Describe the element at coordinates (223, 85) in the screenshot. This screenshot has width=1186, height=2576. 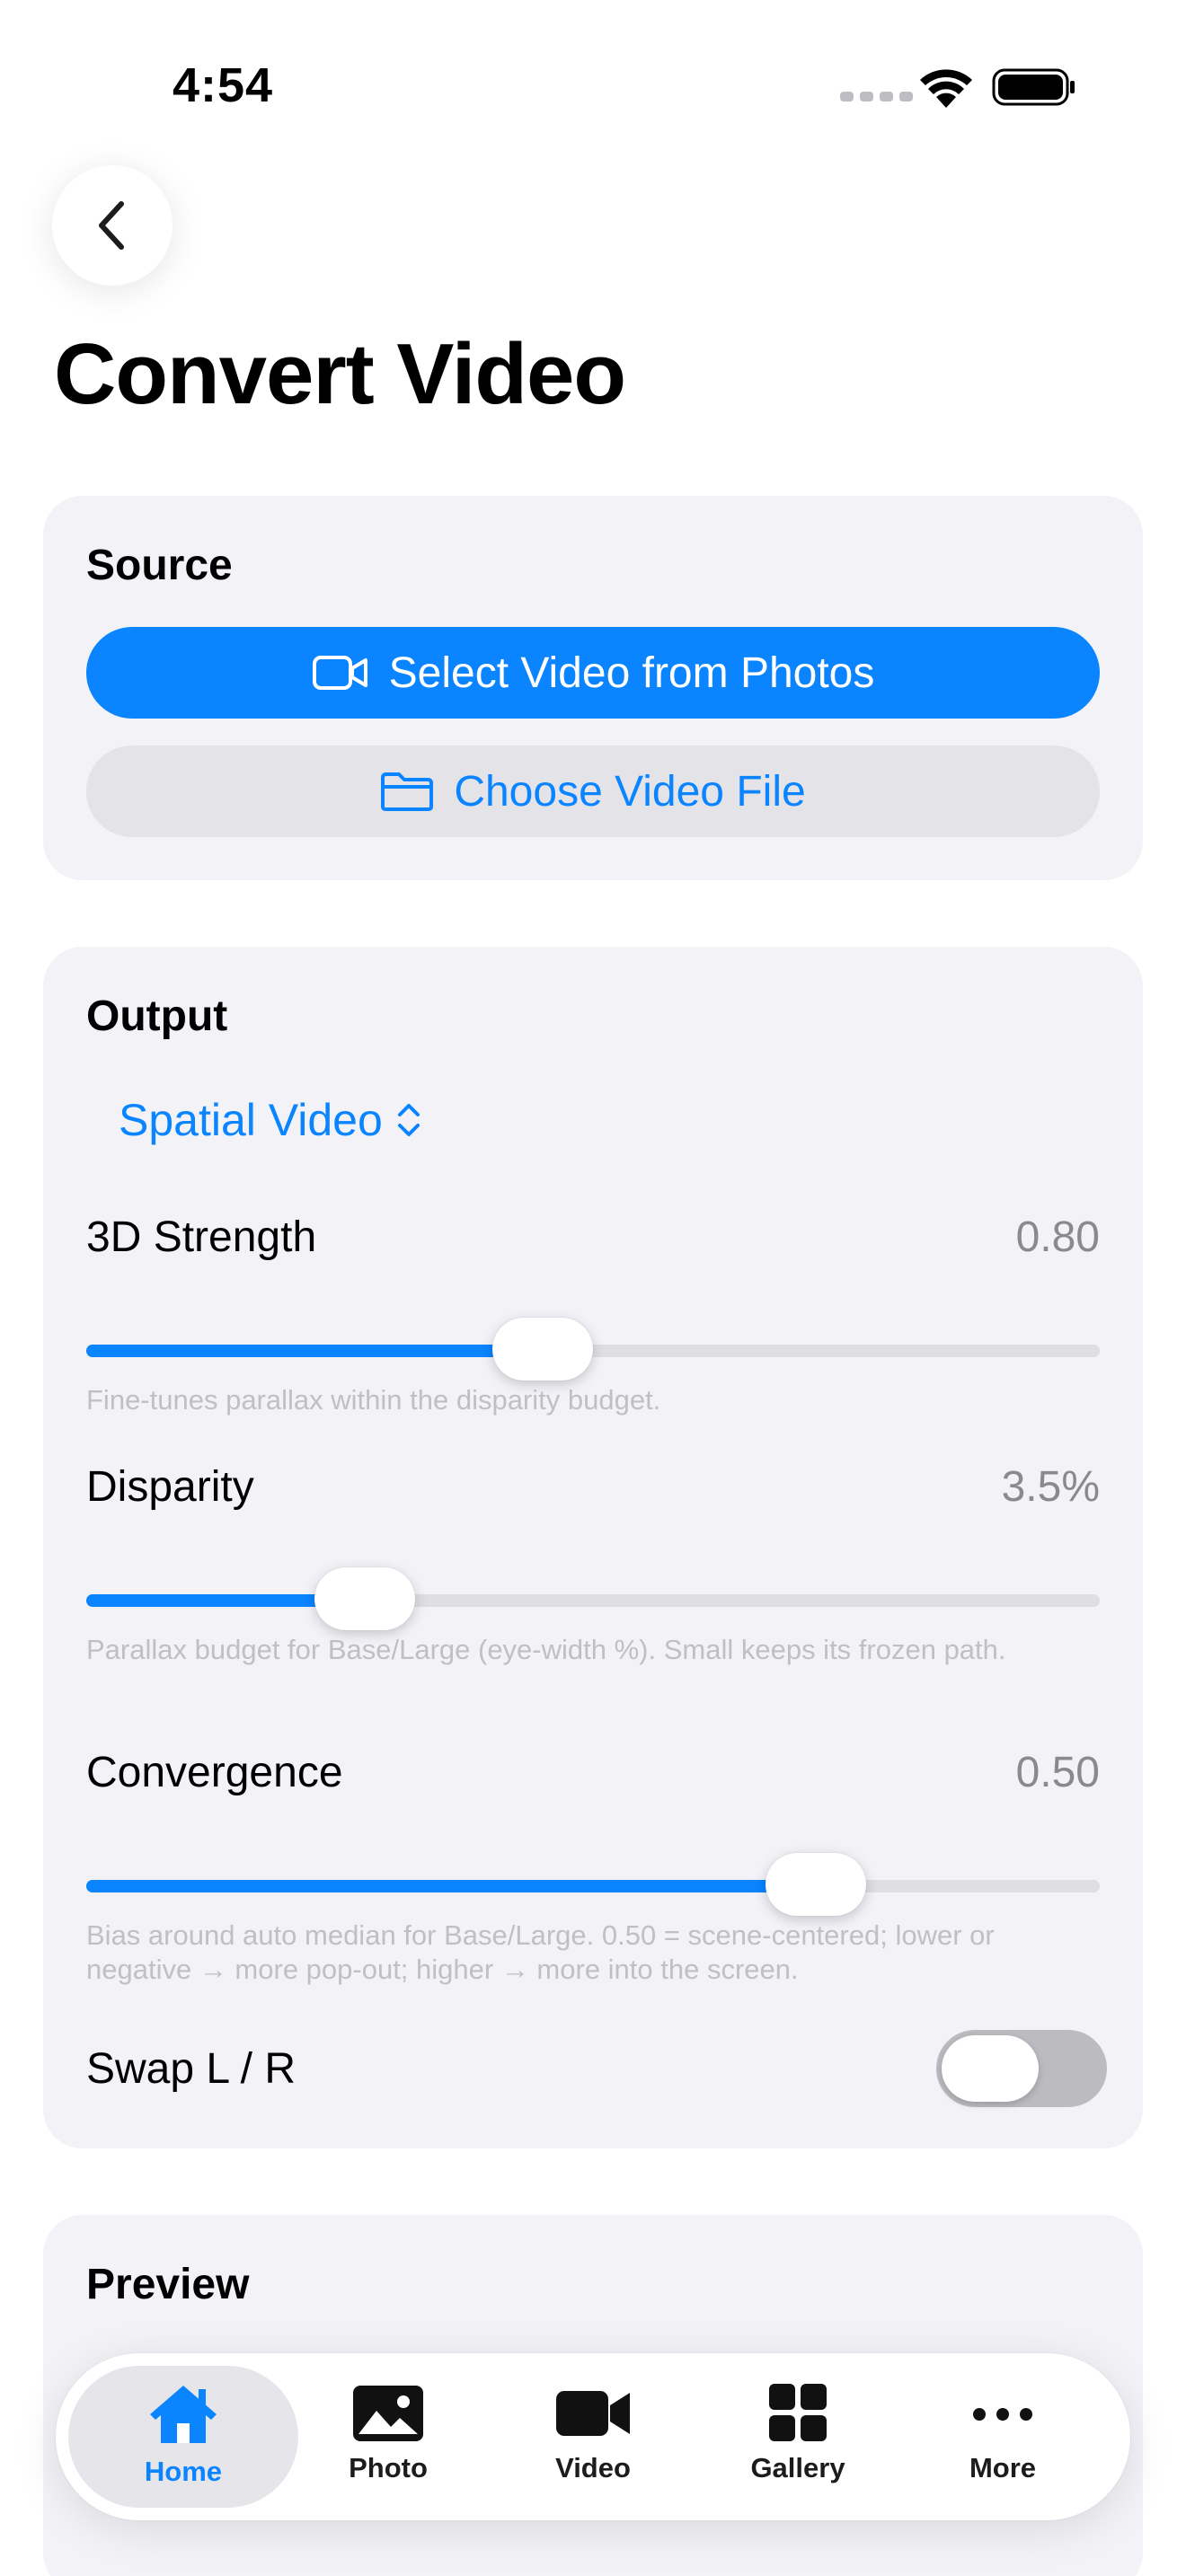
I see `status-time: 4:54` at that location.